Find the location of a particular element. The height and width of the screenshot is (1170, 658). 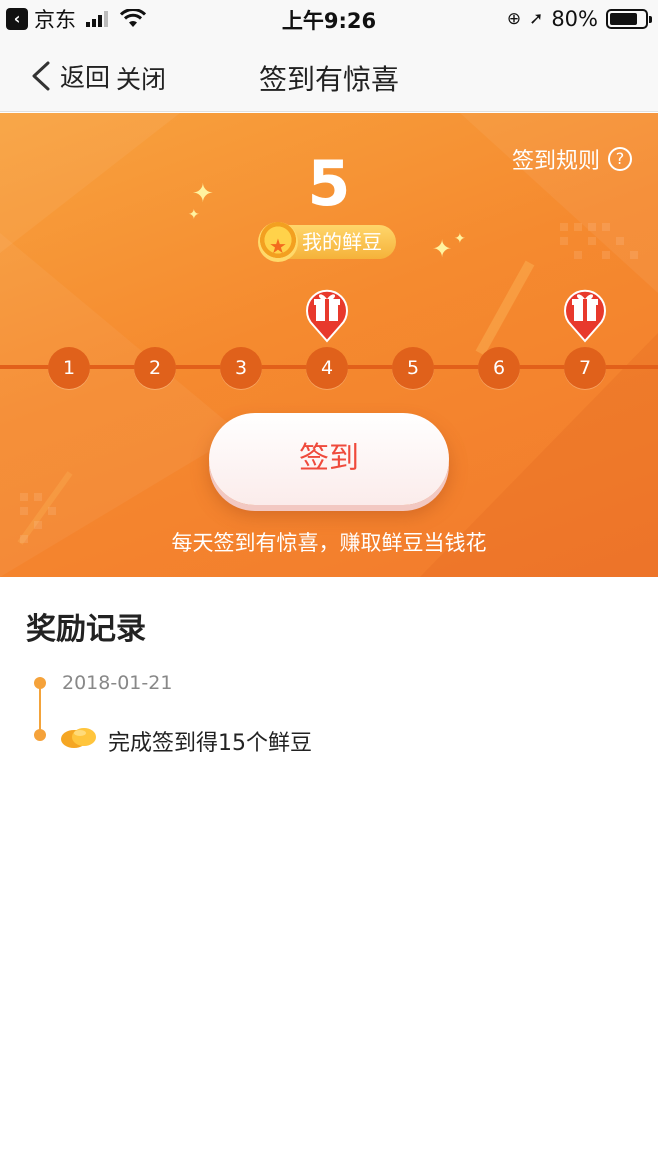

records-title: 奖励记录 is located at coordinates (86, 629).